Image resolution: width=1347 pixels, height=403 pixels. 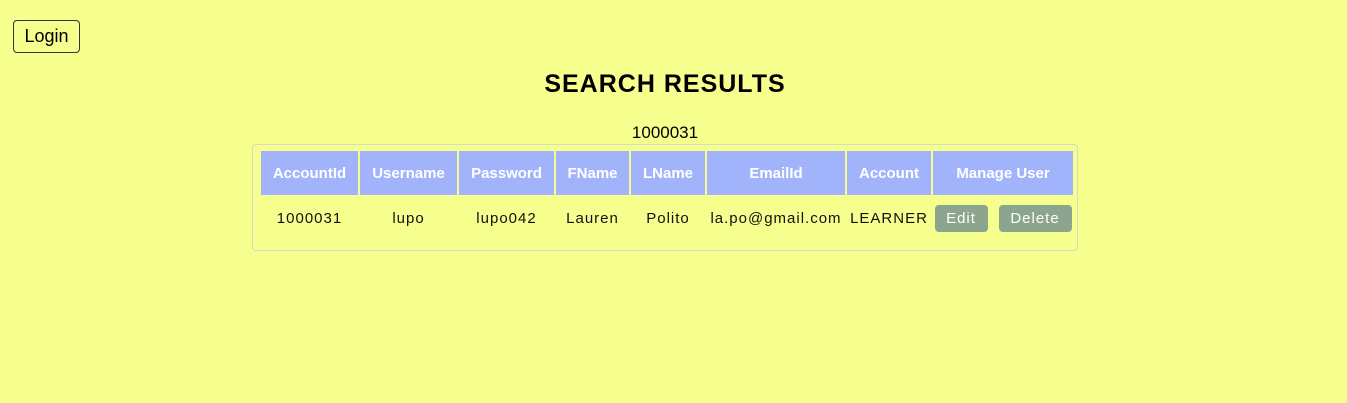 What do you see at coordinates (309, 218) in the screenshot?
I see `cell-accountid: 1000031` at bounding box center [309, 218].